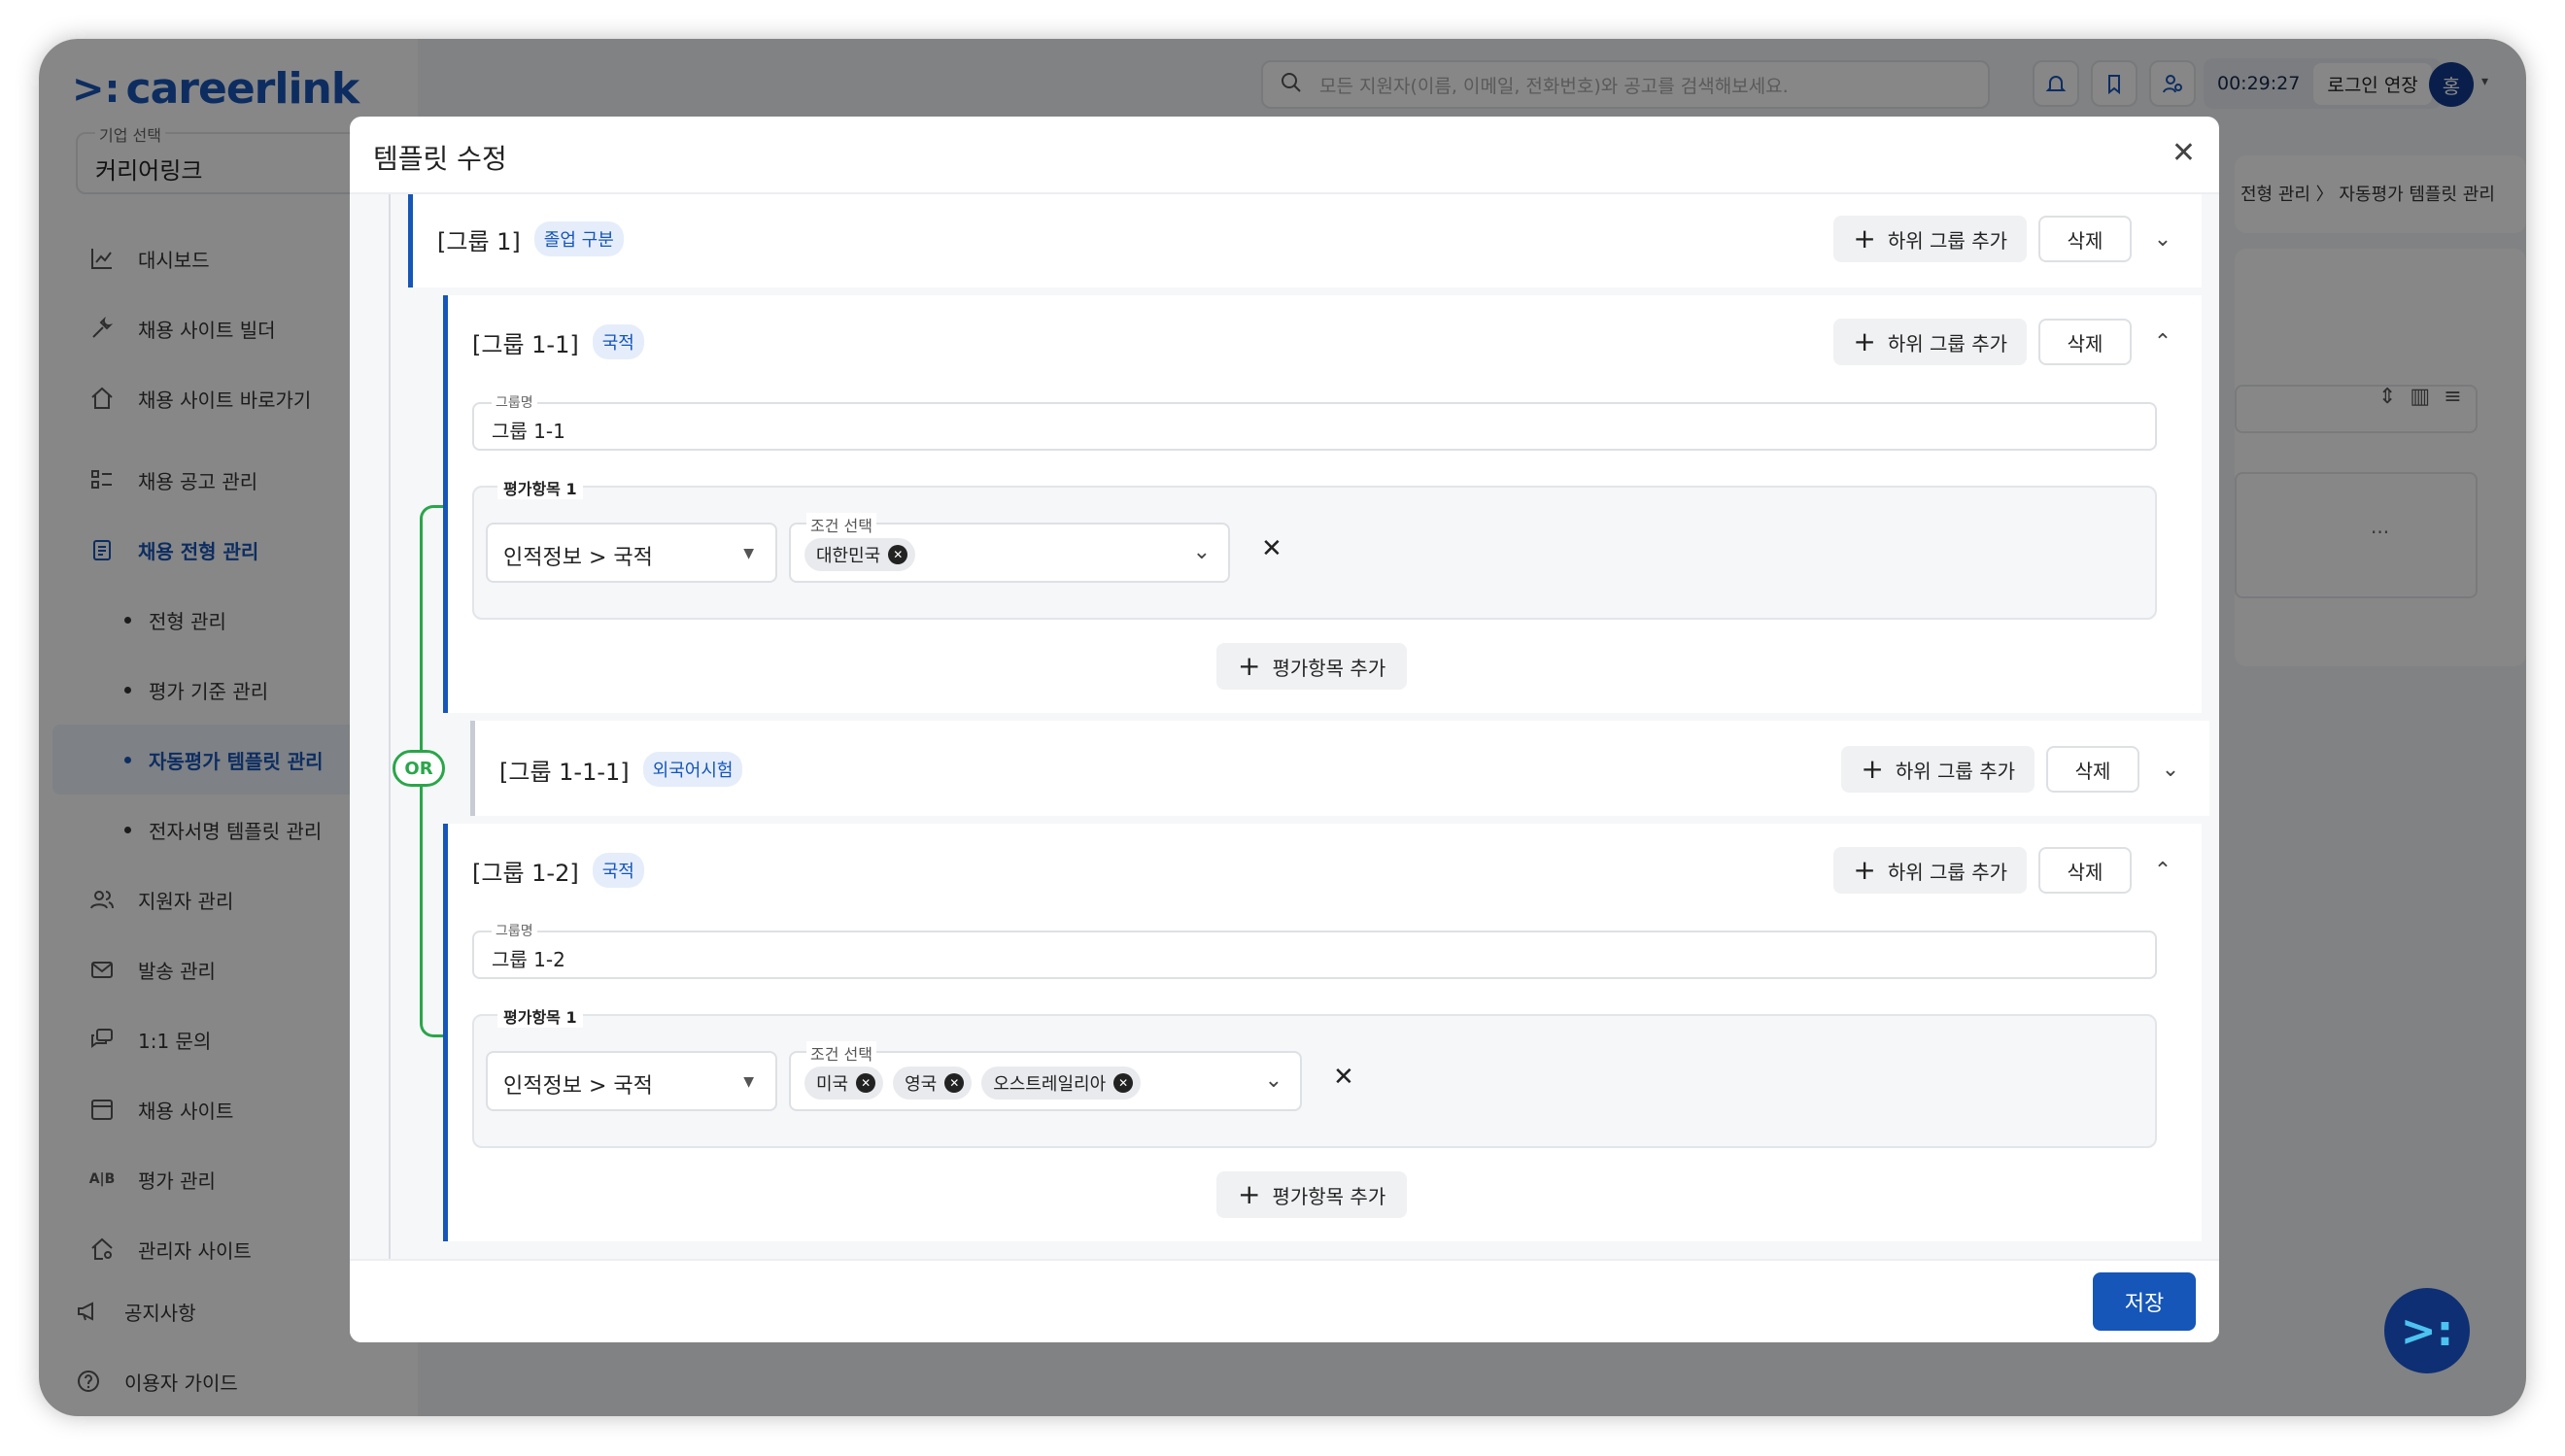 The image size is (2565, 1456). I want to click on condition-chip: 미국 ✕, so click(844, 1083).